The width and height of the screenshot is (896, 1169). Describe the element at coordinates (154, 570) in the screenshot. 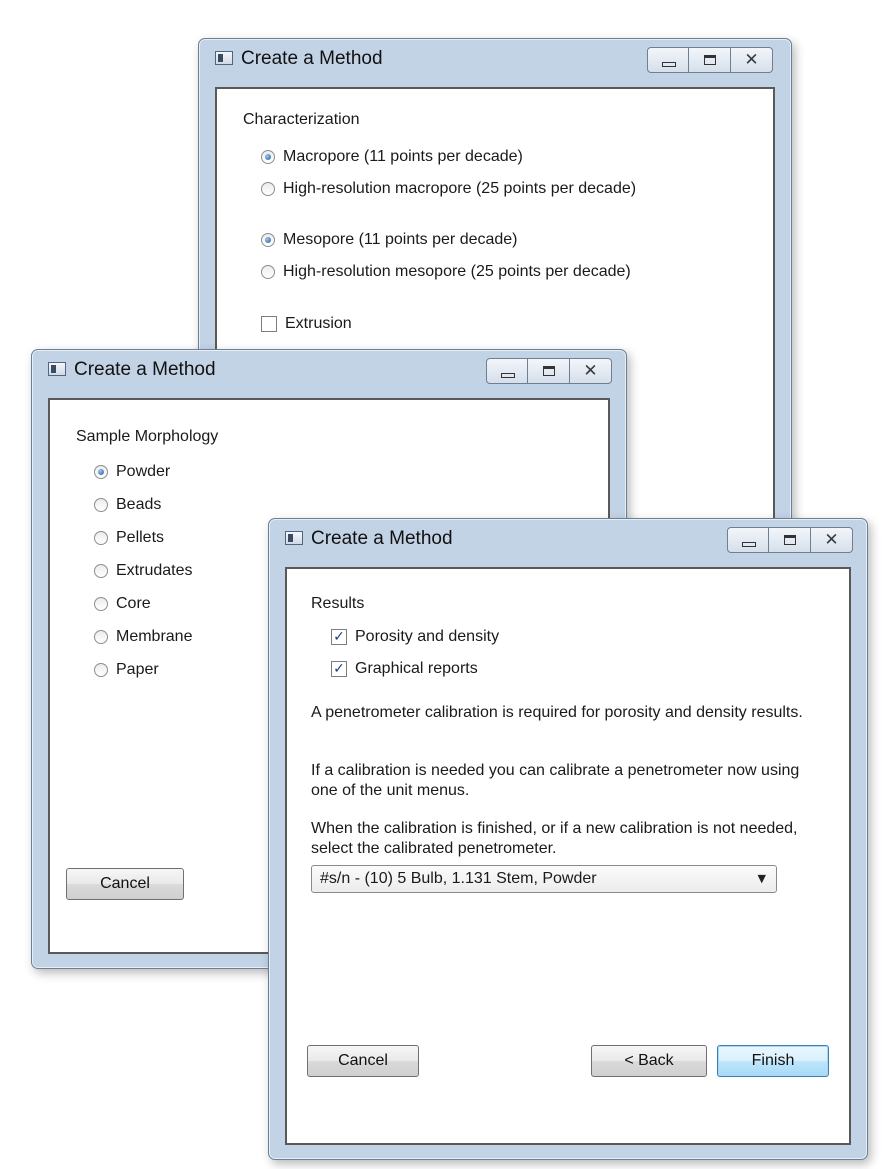

I see `option-label: Extrudates` at that location.